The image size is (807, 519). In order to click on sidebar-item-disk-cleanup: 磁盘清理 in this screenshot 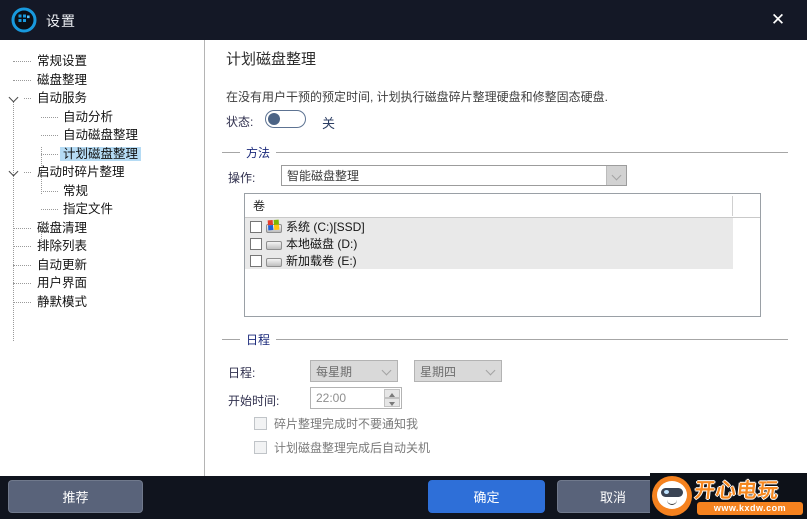, I will do `click(102, 228)`.